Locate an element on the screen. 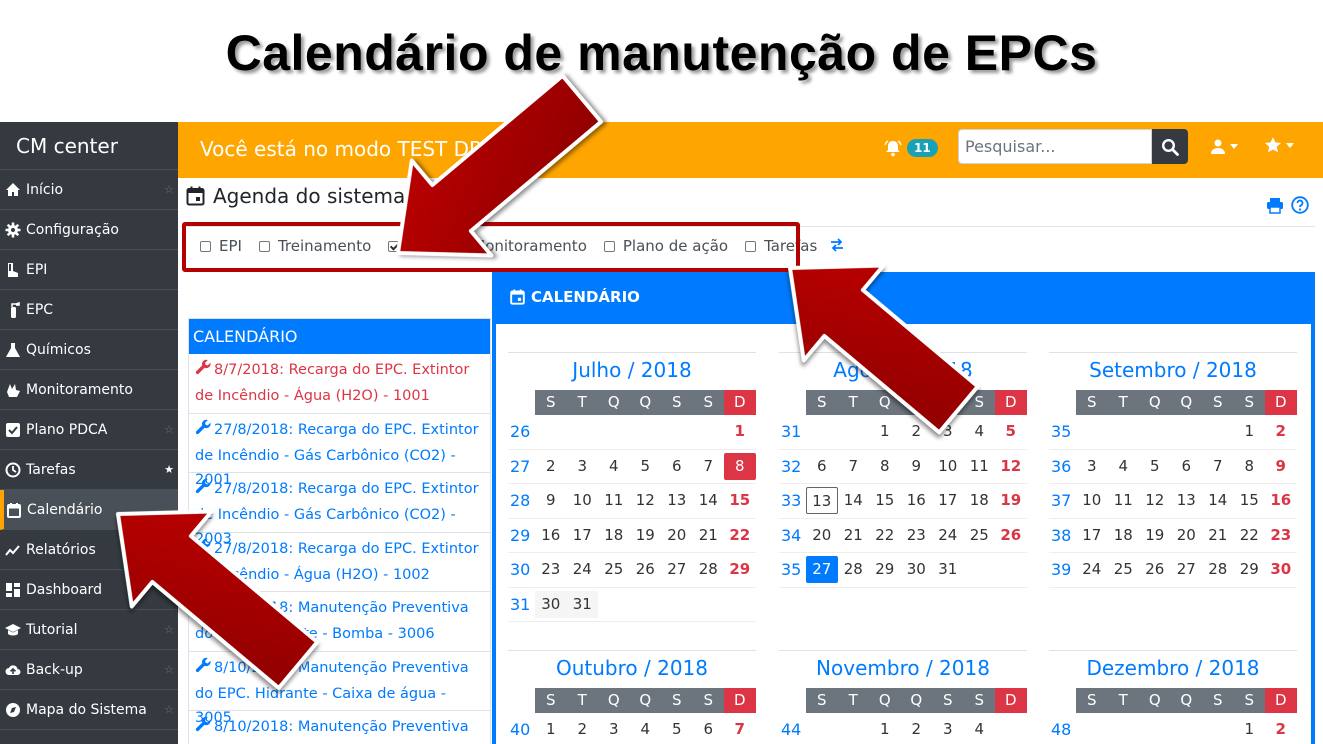  sidebar-item-calendário: Calendário is located at coordinates (89, 510).